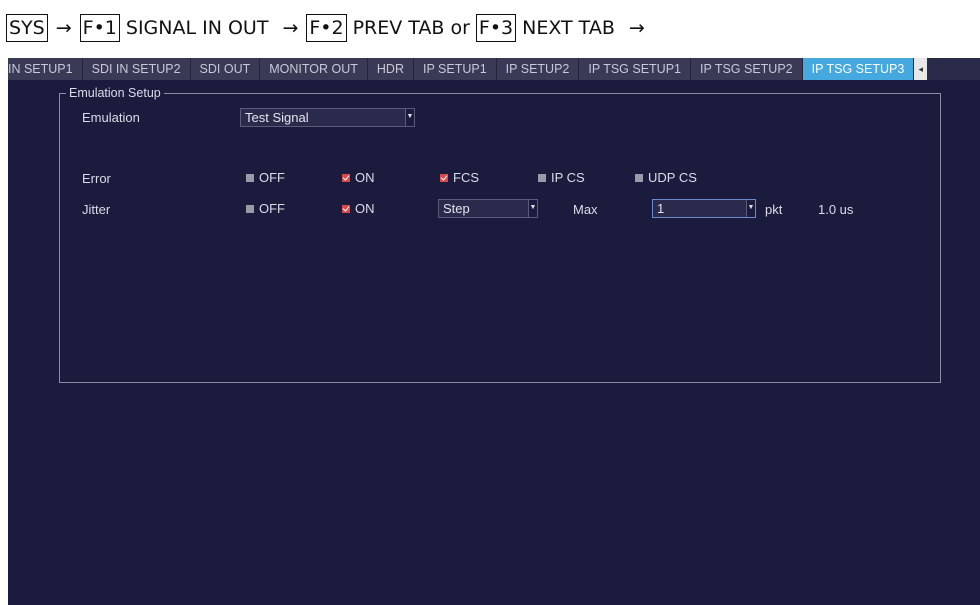 The image size is (980, 605). Describe the element at coordinates (456, 208) in the screenshot. I see `jitter-mode-value: Step` at that location.